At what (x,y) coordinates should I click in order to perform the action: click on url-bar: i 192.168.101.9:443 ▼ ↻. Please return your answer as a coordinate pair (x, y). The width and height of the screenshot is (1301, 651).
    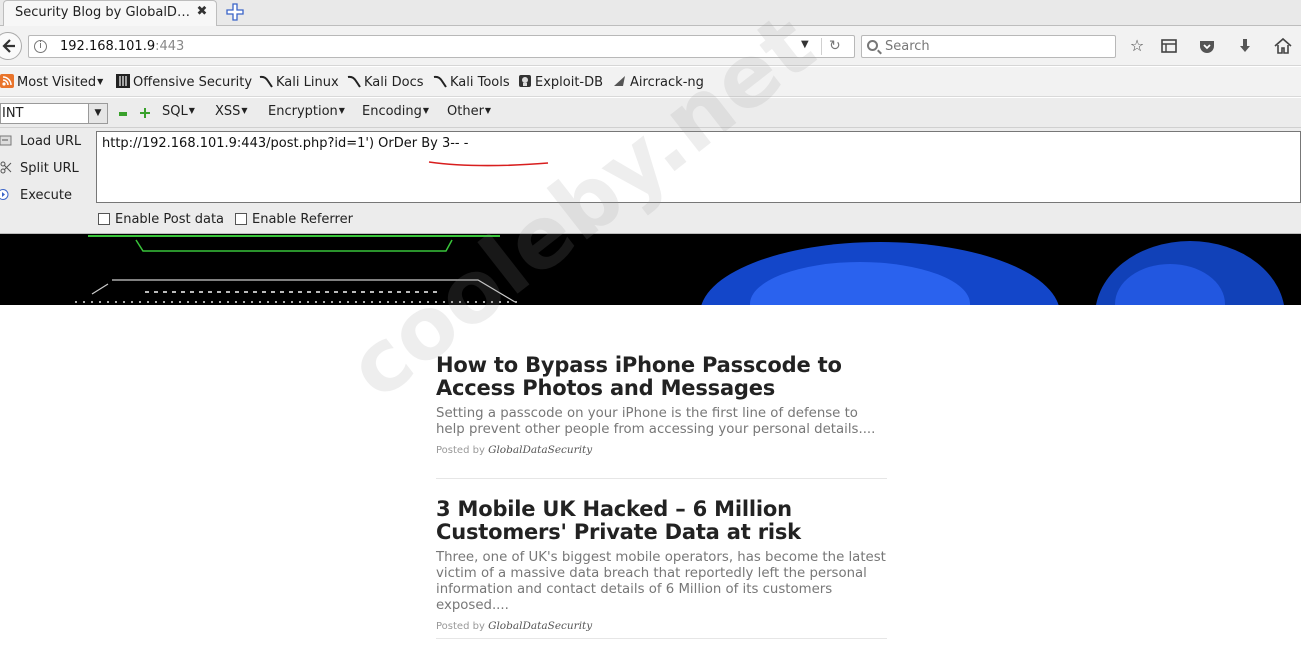
    Looking at the image, I should click on (441, 46).